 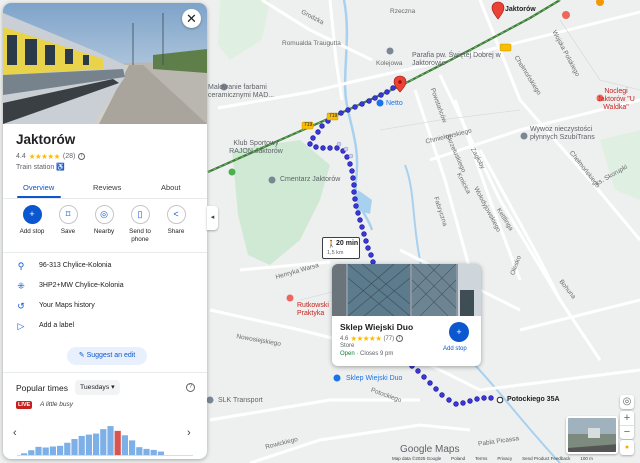 What do you see at coordinates (38, 187) in the screenshot?
I see `tab-overview: Overview` at bounding box center [38, 187].